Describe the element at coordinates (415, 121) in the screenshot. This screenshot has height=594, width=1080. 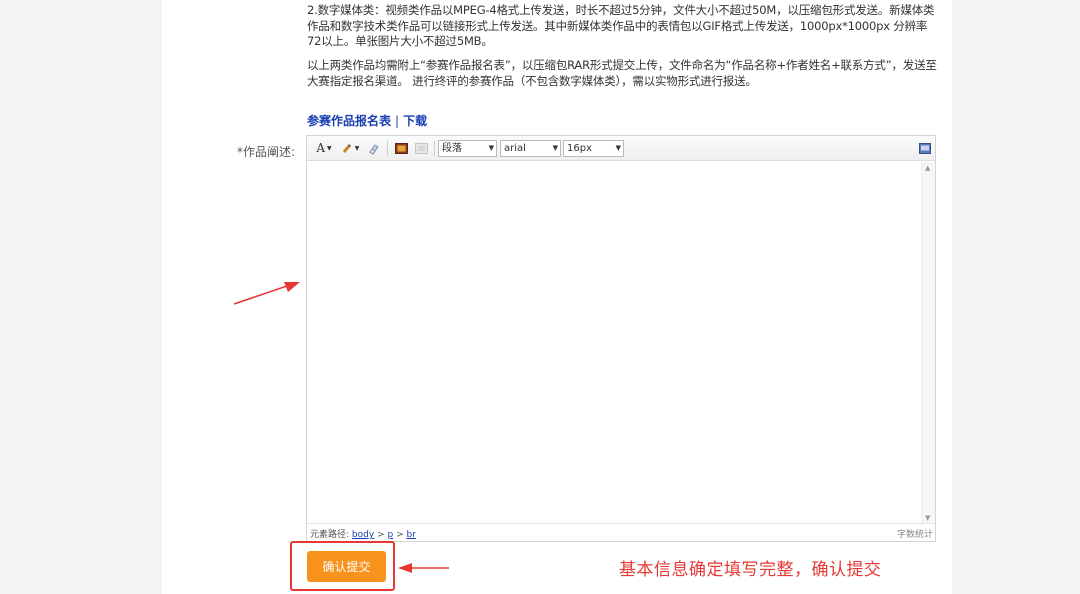
I see `download-link: 下载` at that location.